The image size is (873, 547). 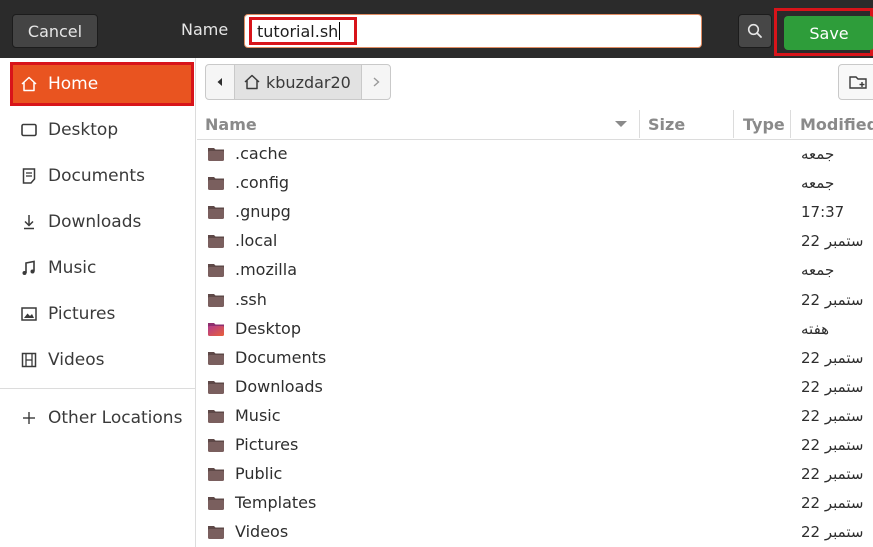 I want to click on new-folder-button, so click(x=855, y=82).